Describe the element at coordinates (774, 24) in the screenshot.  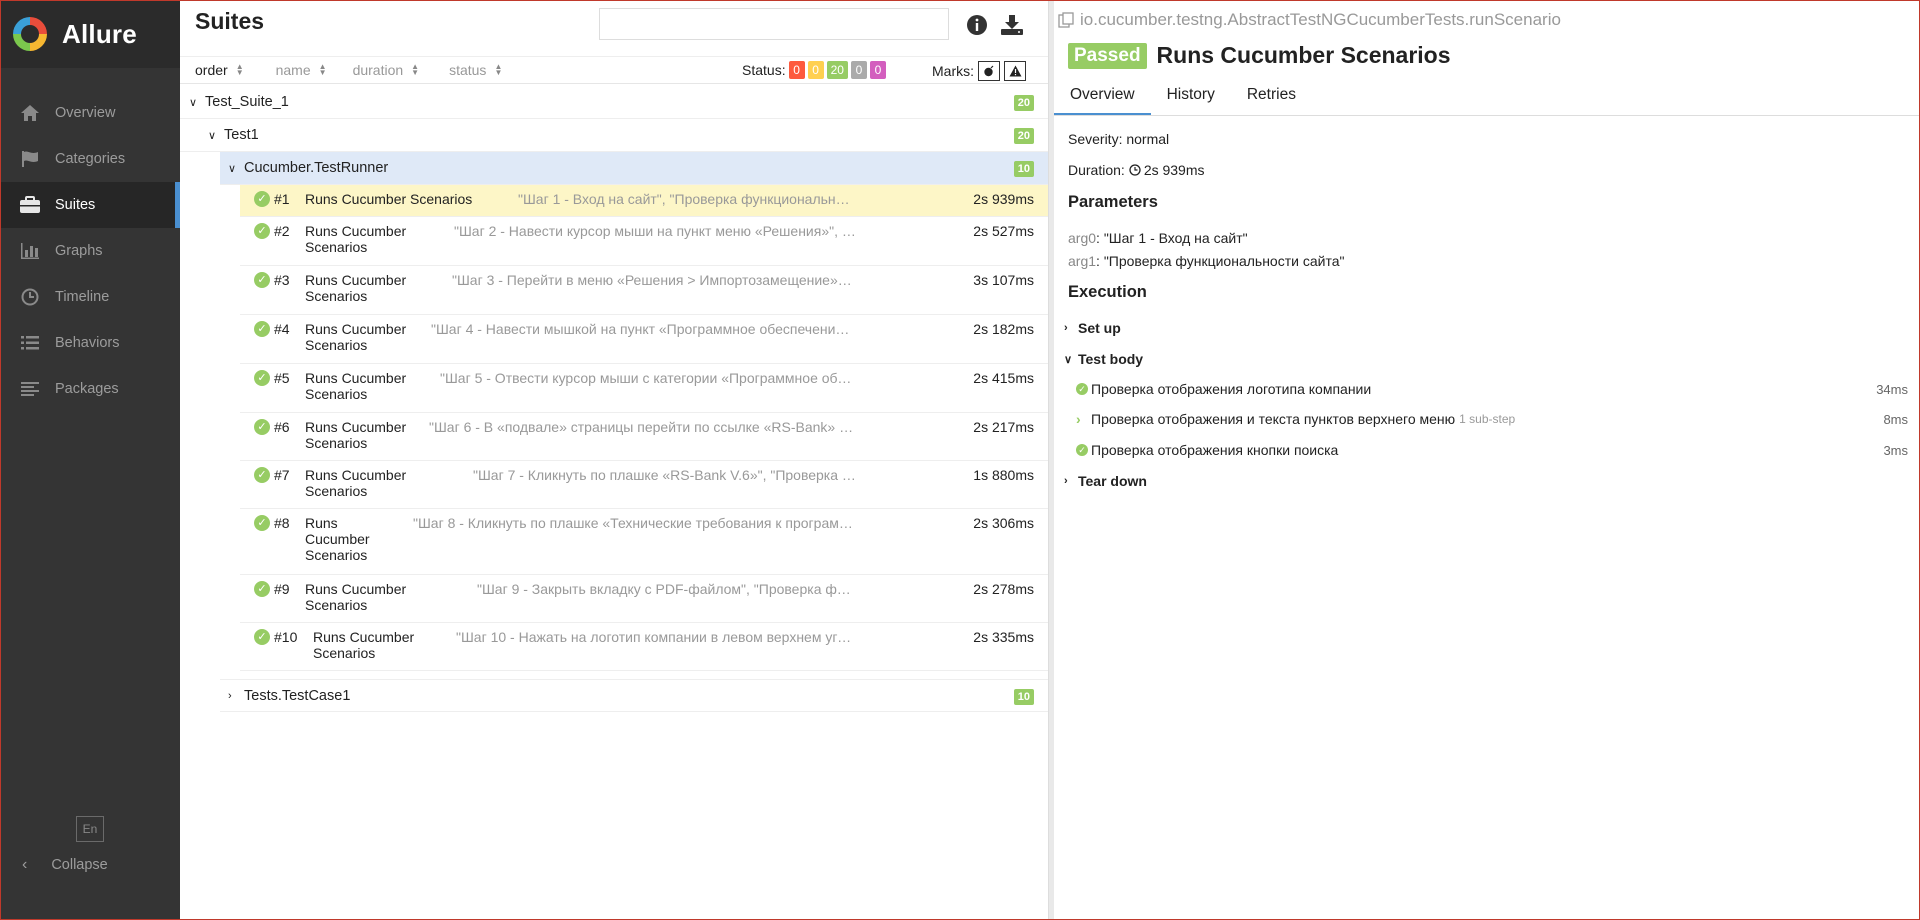
I see `search-input` at that location.